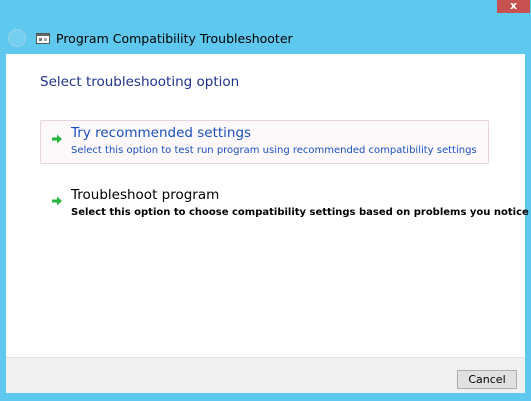 This screenshot has width=531, height=401. I want to click on option-title: Try recommended settings, so click(161, 133).